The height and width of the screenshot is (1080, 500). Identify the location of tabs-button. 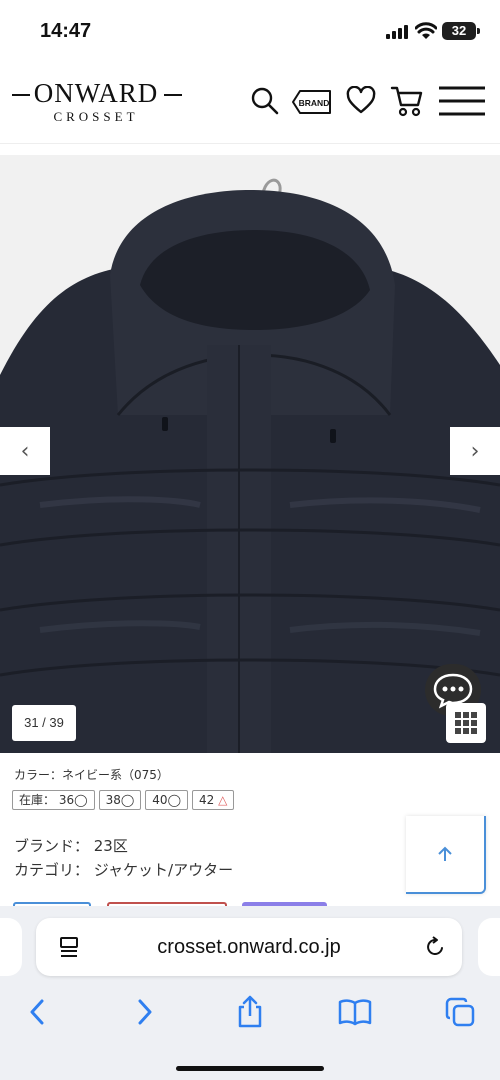
(460, 1012).